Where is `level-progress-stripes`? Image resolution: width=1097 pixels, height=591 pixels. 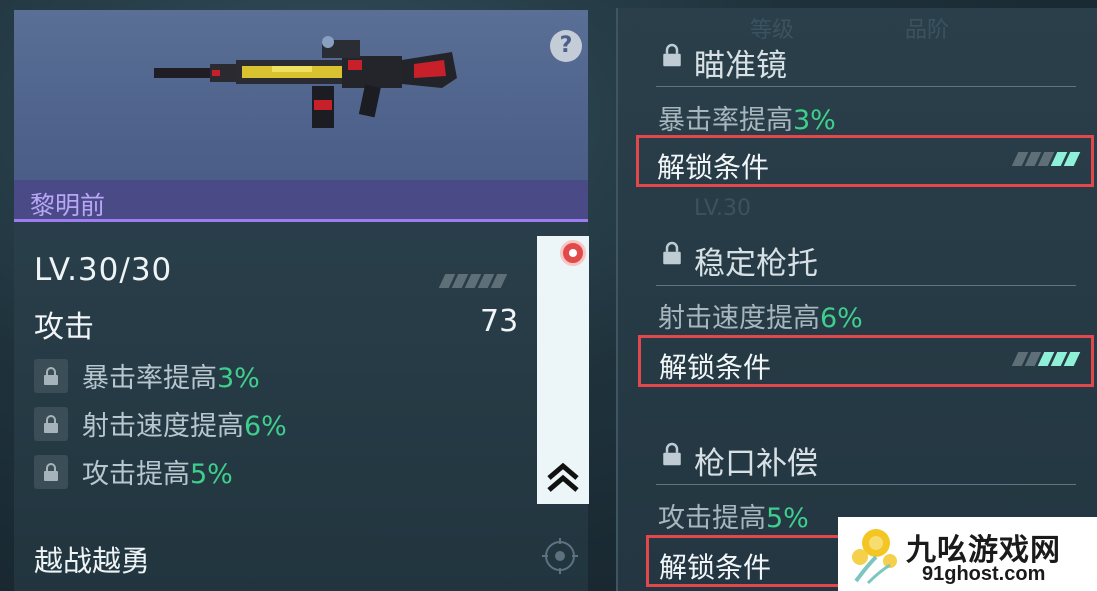 level-progress-stripes is located at coordinates (473, 281).